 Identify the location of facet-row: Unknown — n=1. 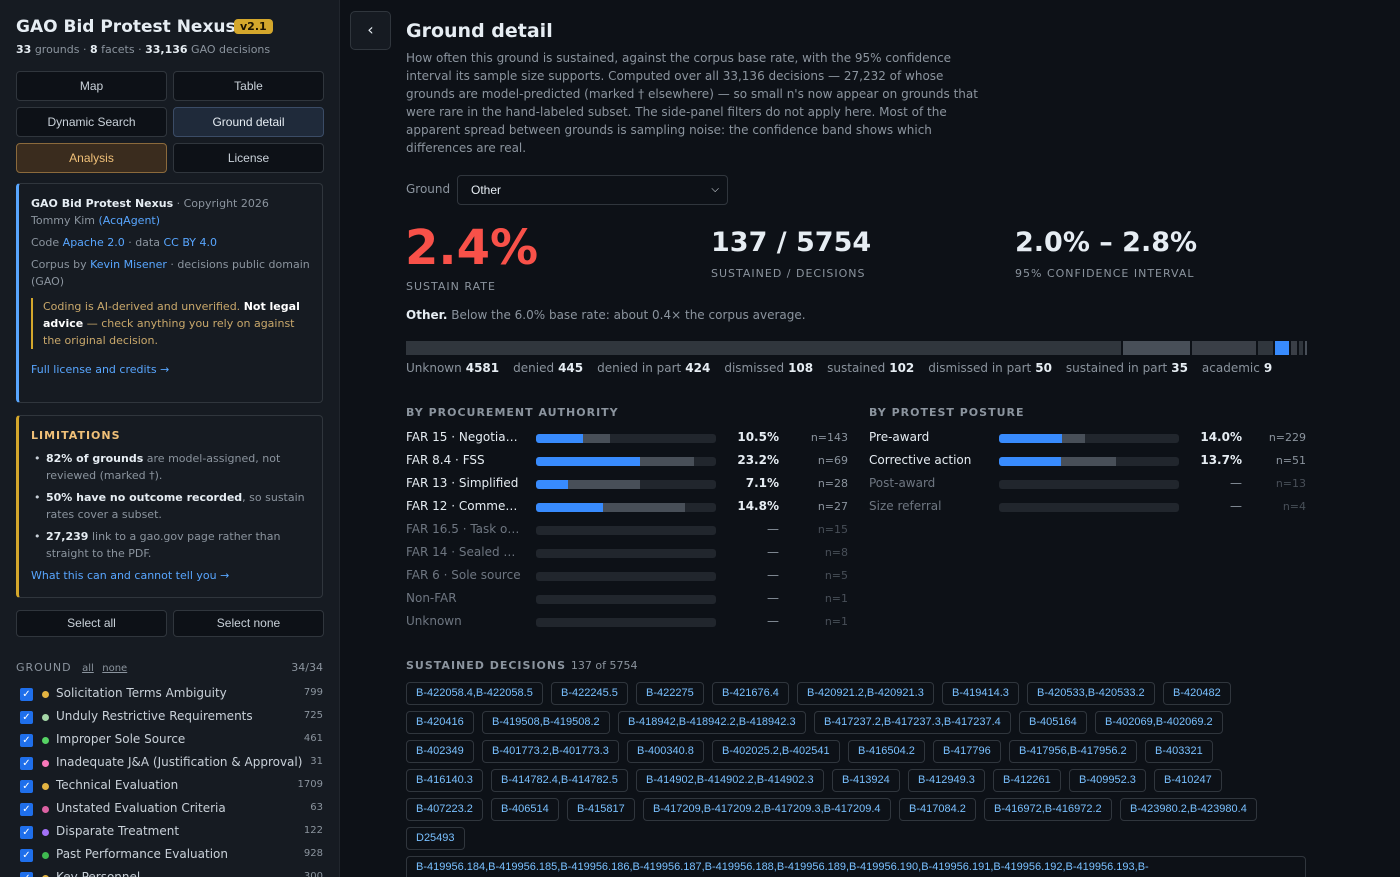
(627, 623).